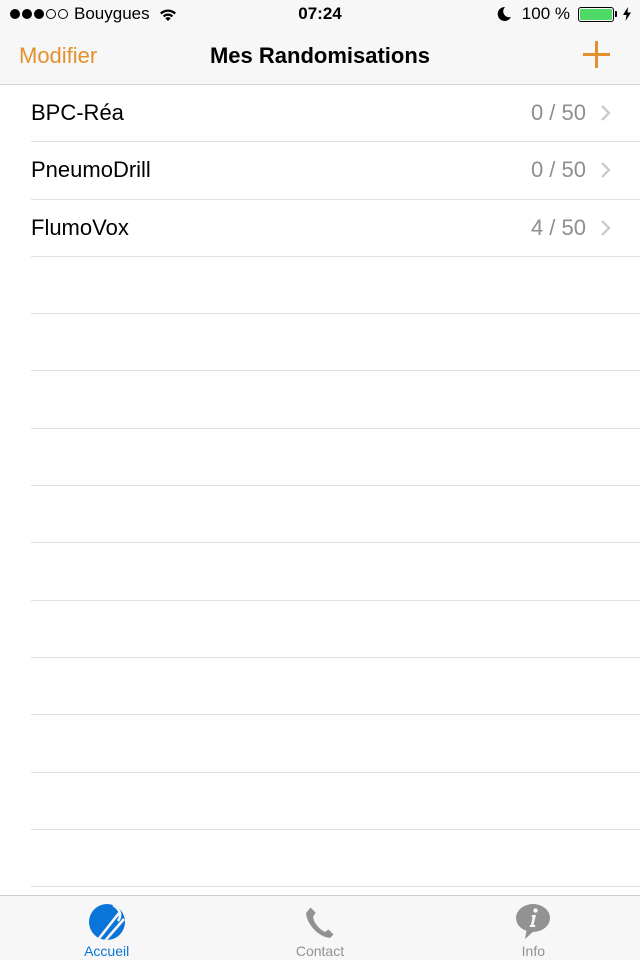 This screenshot has width=640, height=960. I want to click on battery-fill, so click(596, 14).